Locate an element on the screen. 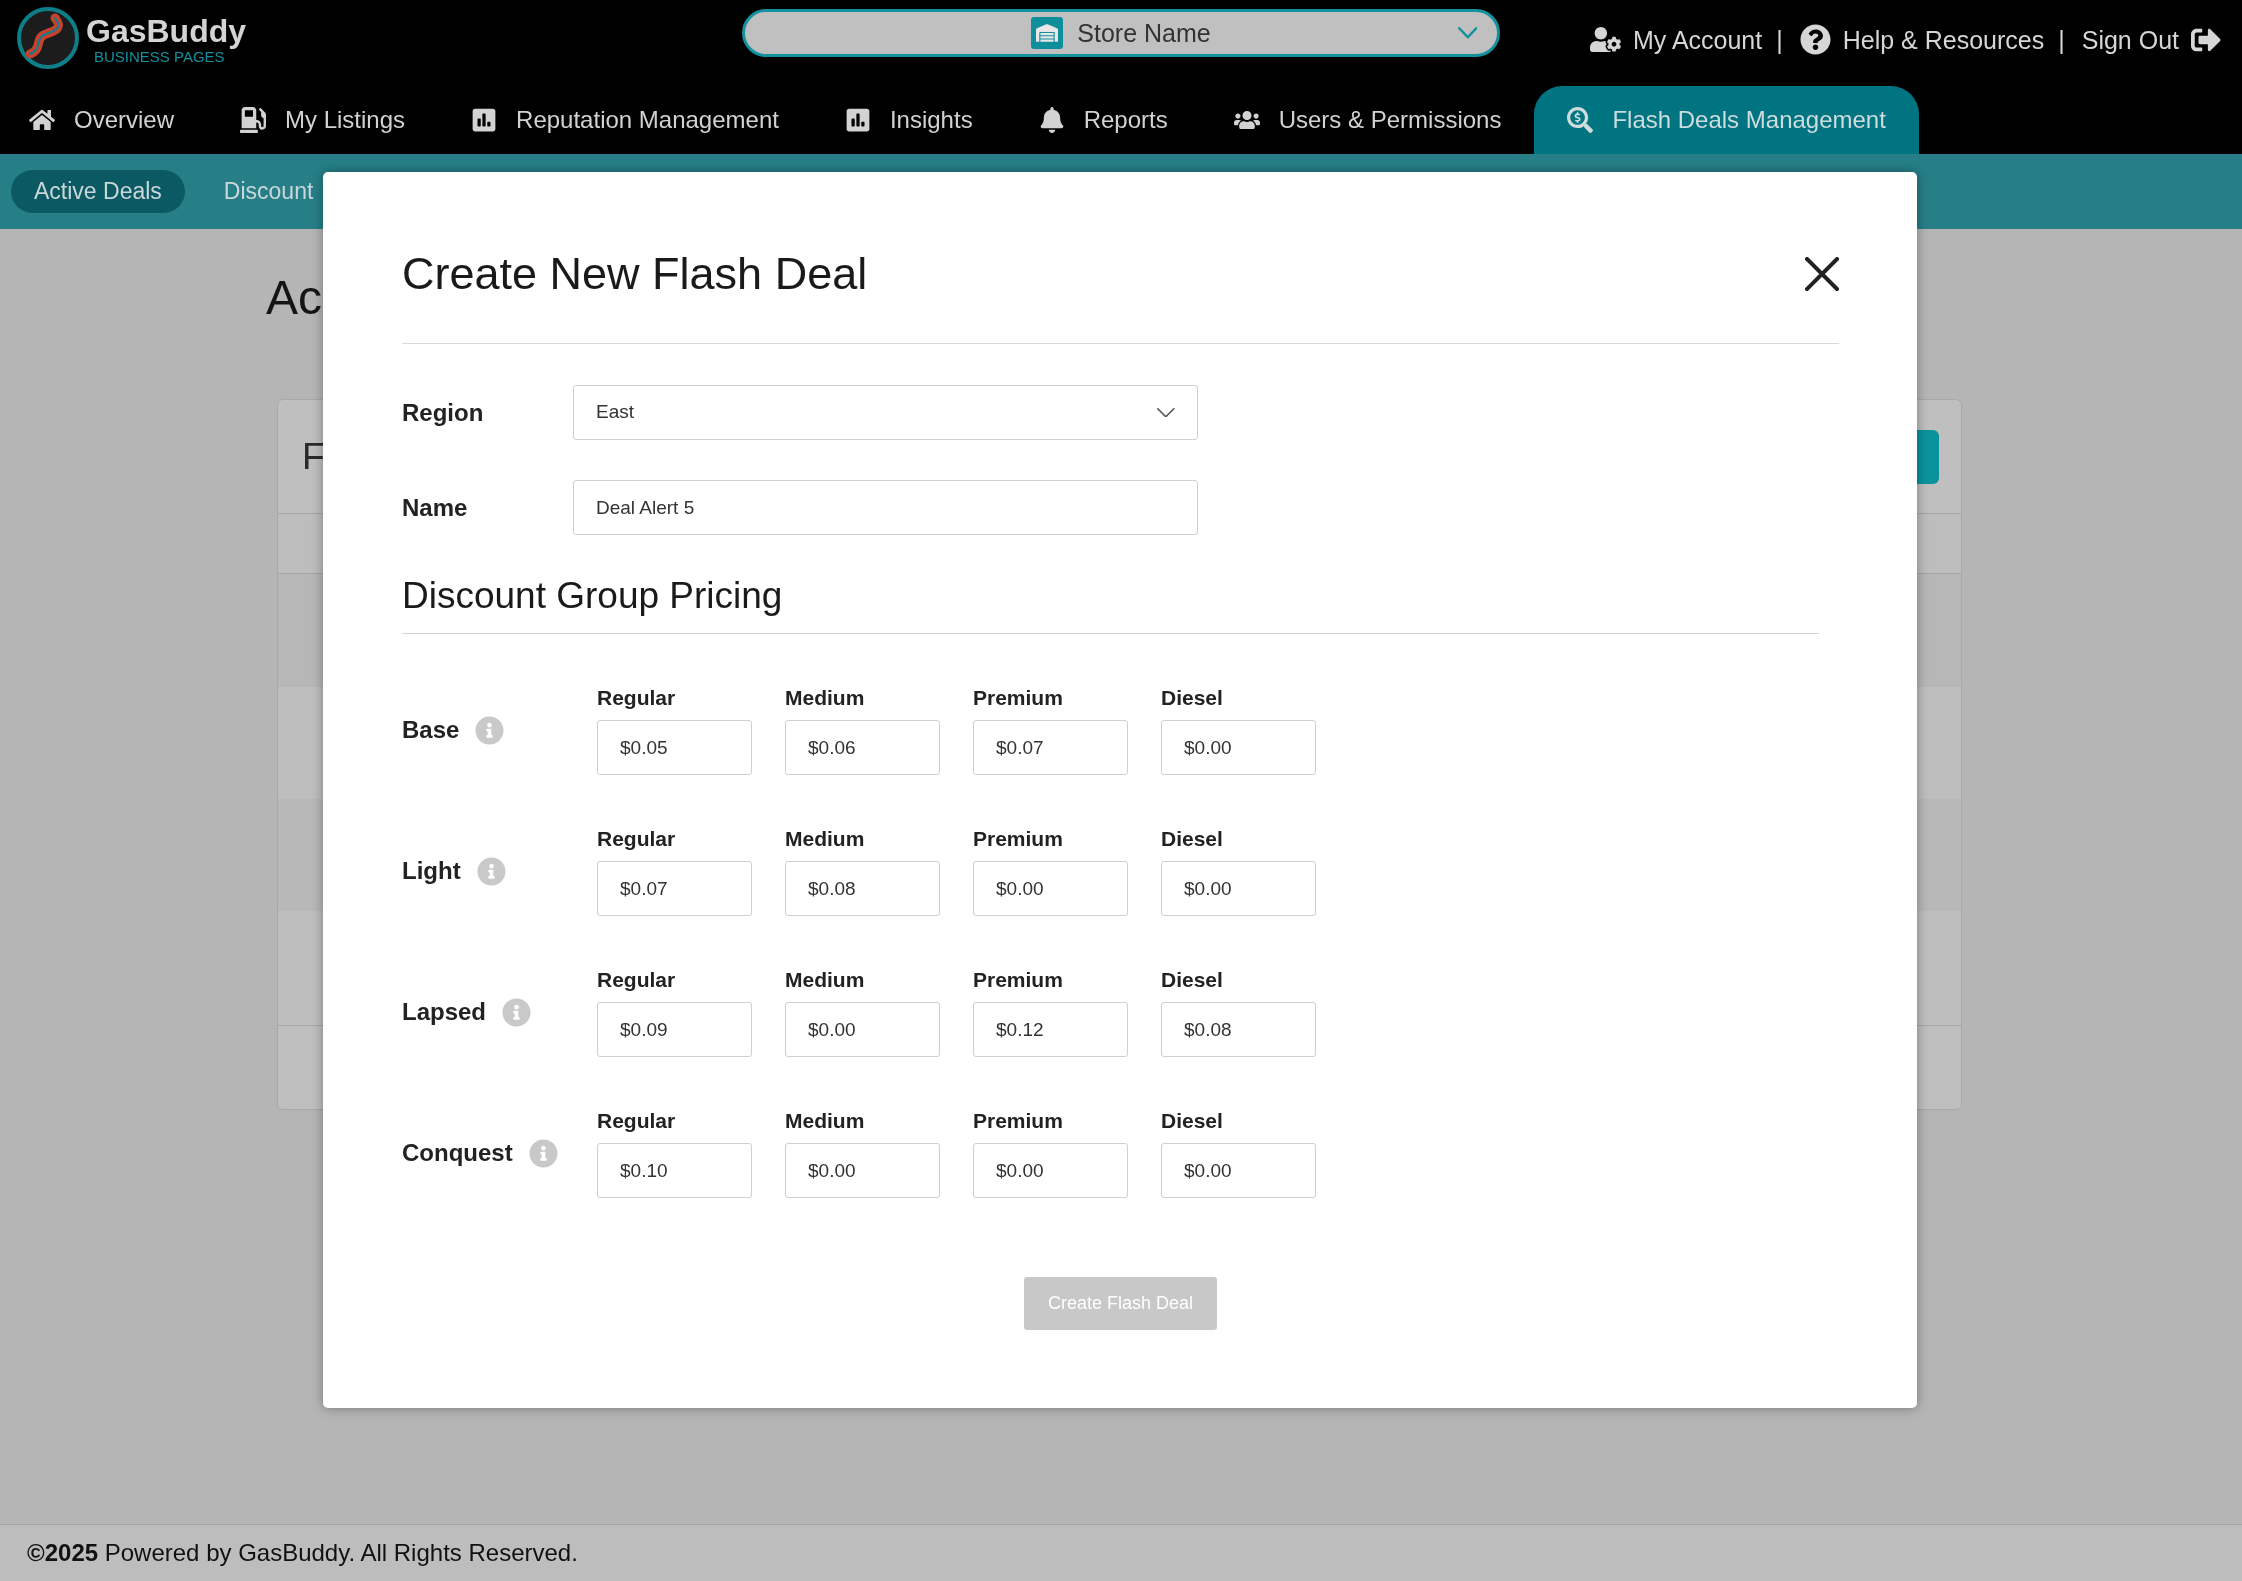  price-input: $0.09 is located at coordinates (674, 1029).